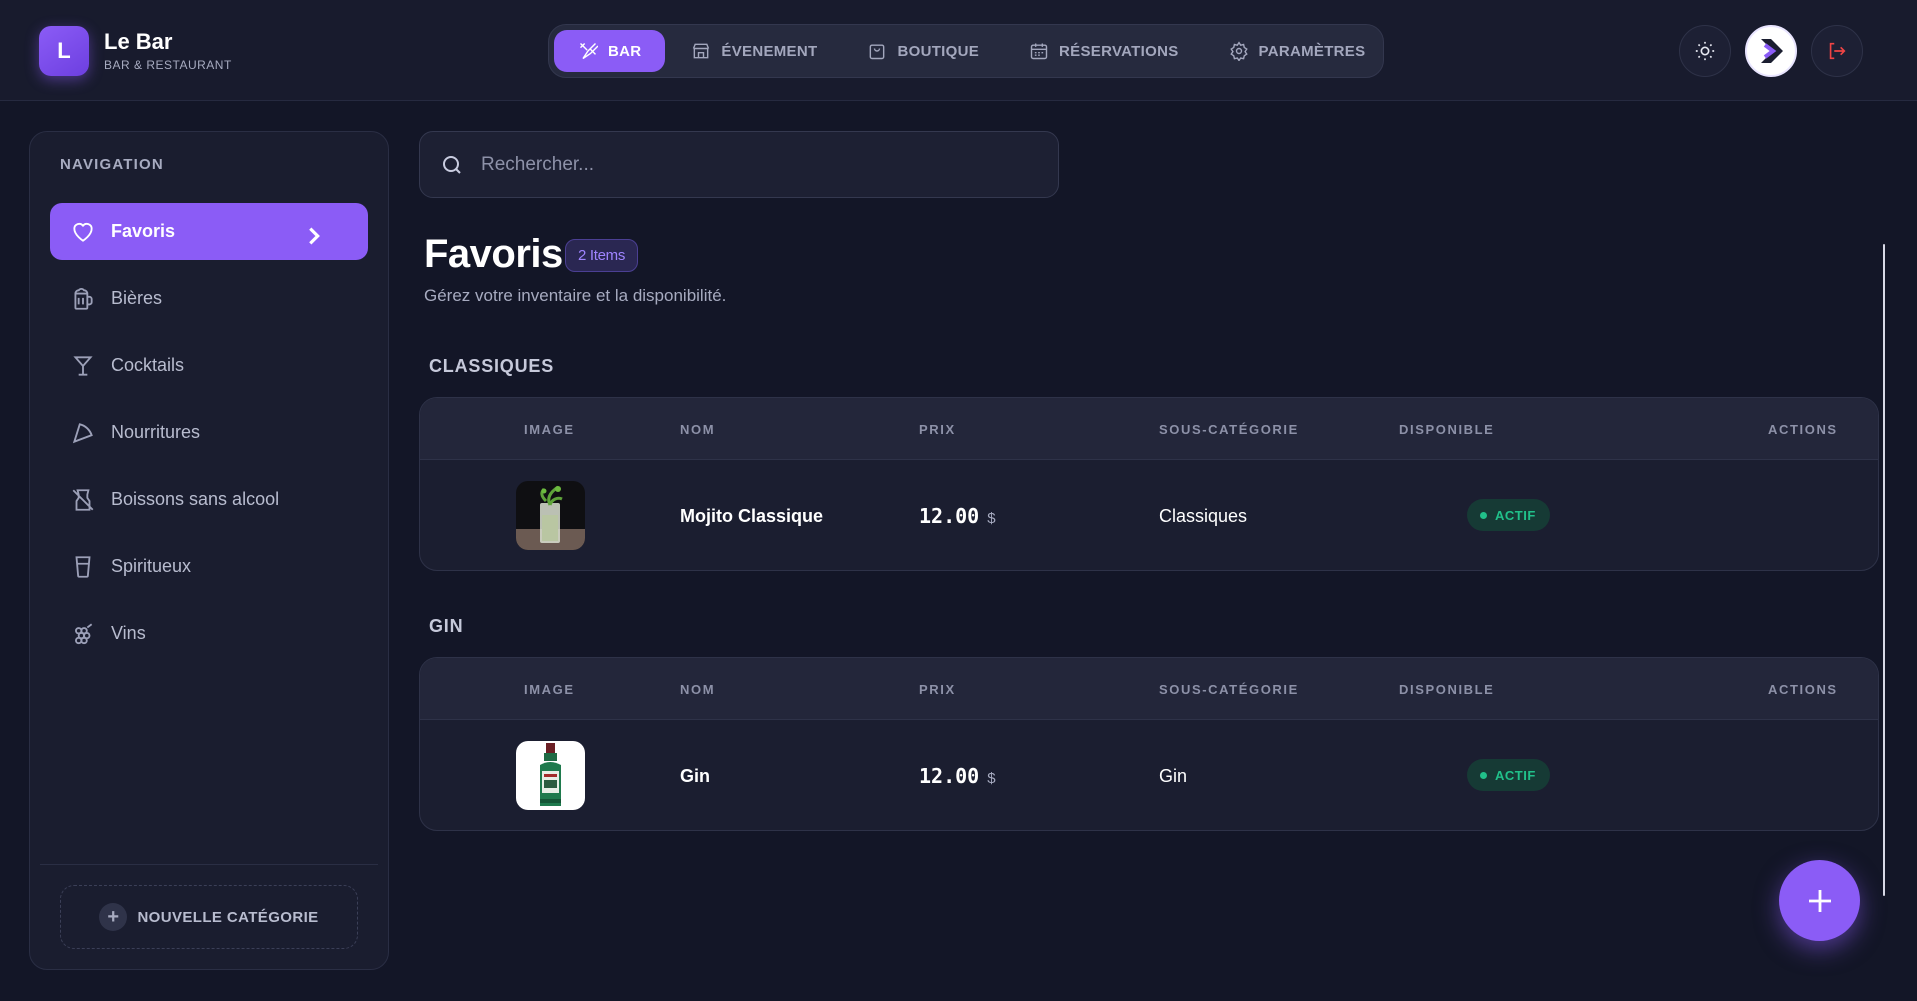 Image resolution: width=1917 pixels, height=1001 pixels. I want to click on th-name: NOM, so click(698, 429).